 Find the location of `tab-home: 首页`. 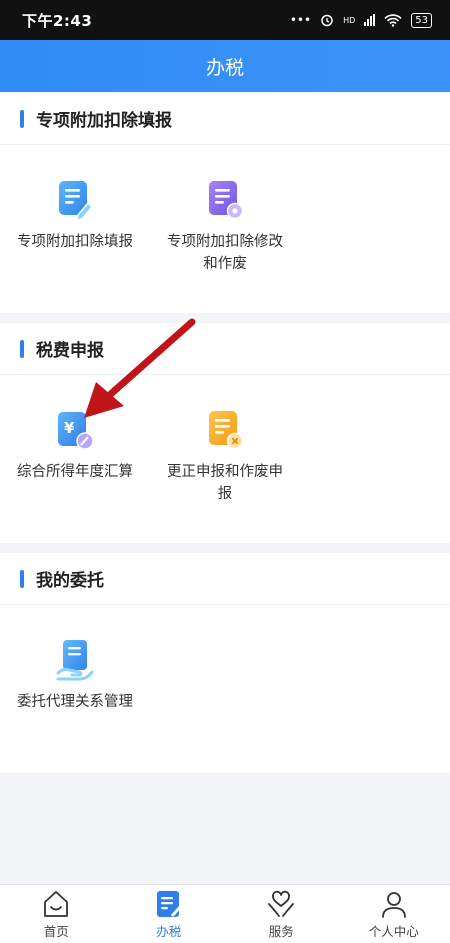

tab-home: 首页 is located at coordinates (56, 914).